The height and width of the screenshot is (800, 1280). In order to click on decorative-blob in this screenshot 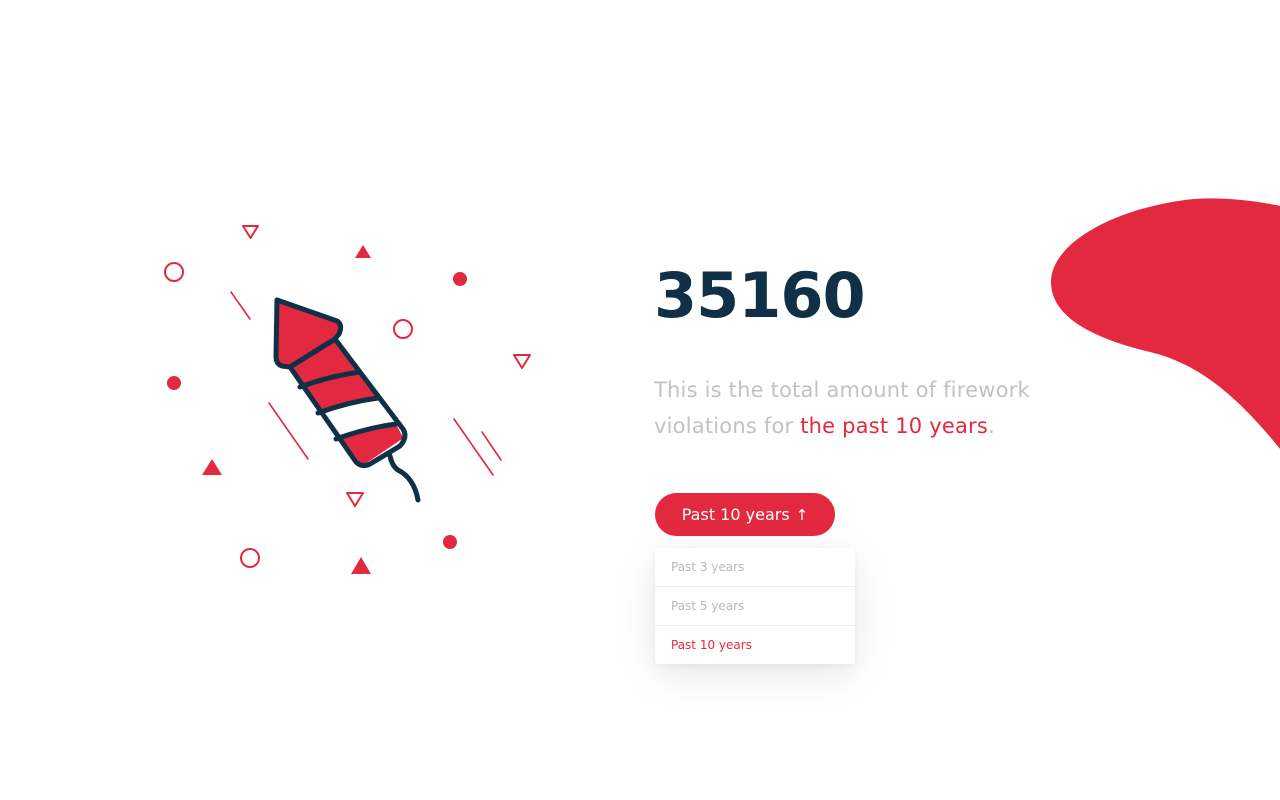, I will do `click(1165, 323)`.